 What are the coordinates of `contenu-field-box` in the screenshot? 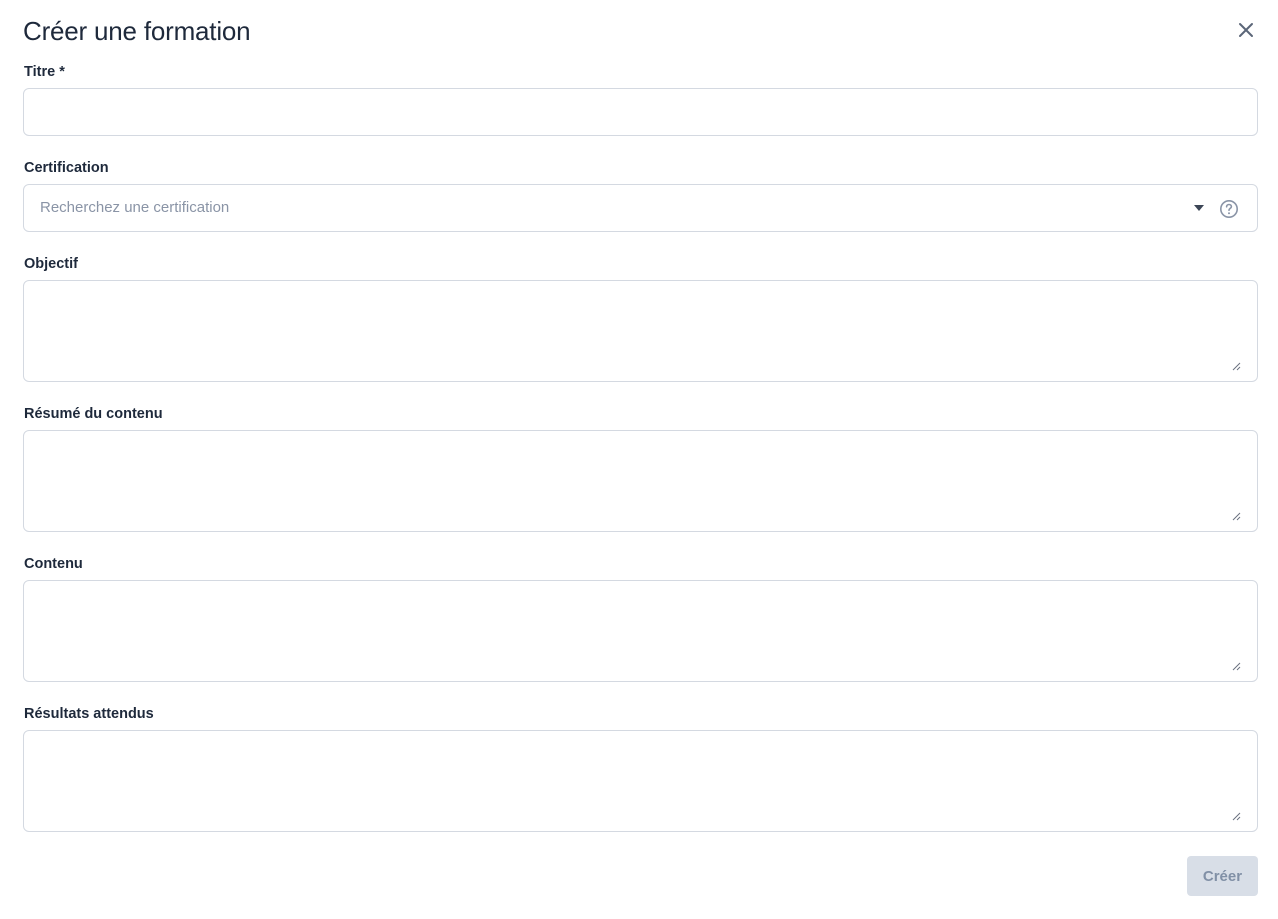 It's located at (640, 631).